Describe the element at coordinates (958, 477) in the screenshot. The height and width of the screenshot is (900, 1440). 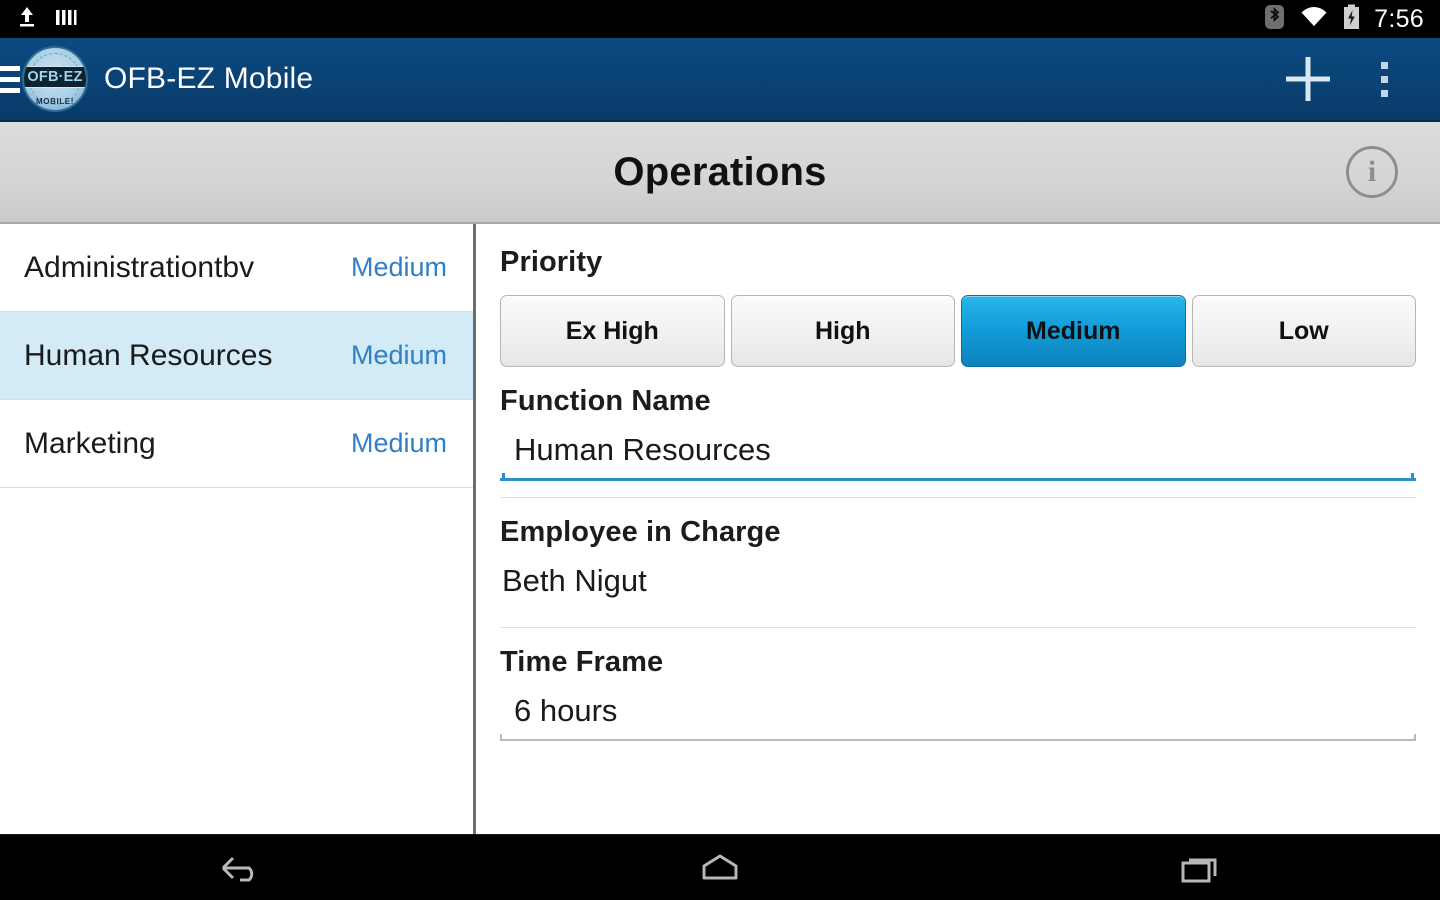
I see `function-name-underline` at that location.